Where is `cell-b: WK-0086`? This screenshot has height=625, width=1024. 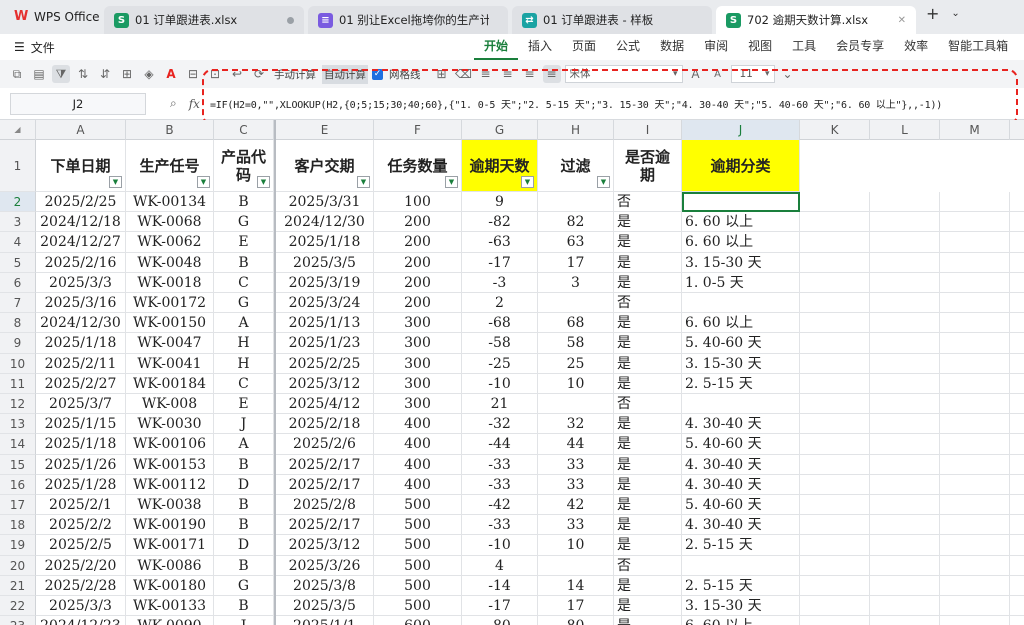
cell-b: WK-0086 is located at coordinates (170, 565).